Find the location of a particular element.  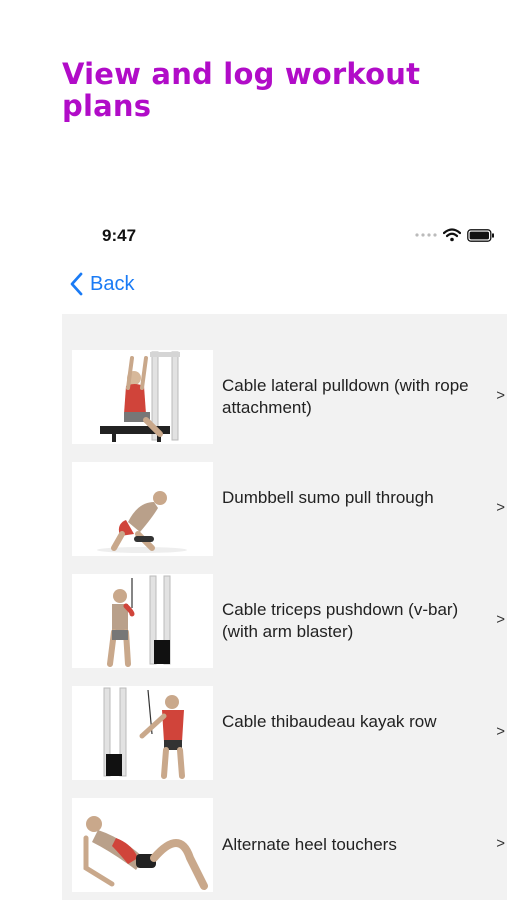

headline: View and log workout plans is located at coordinates (241, 90).